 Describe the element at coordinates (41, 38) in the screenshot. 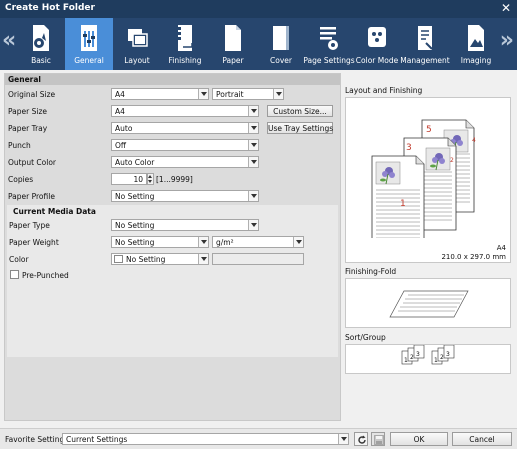

I see `basic-icon` at that location.